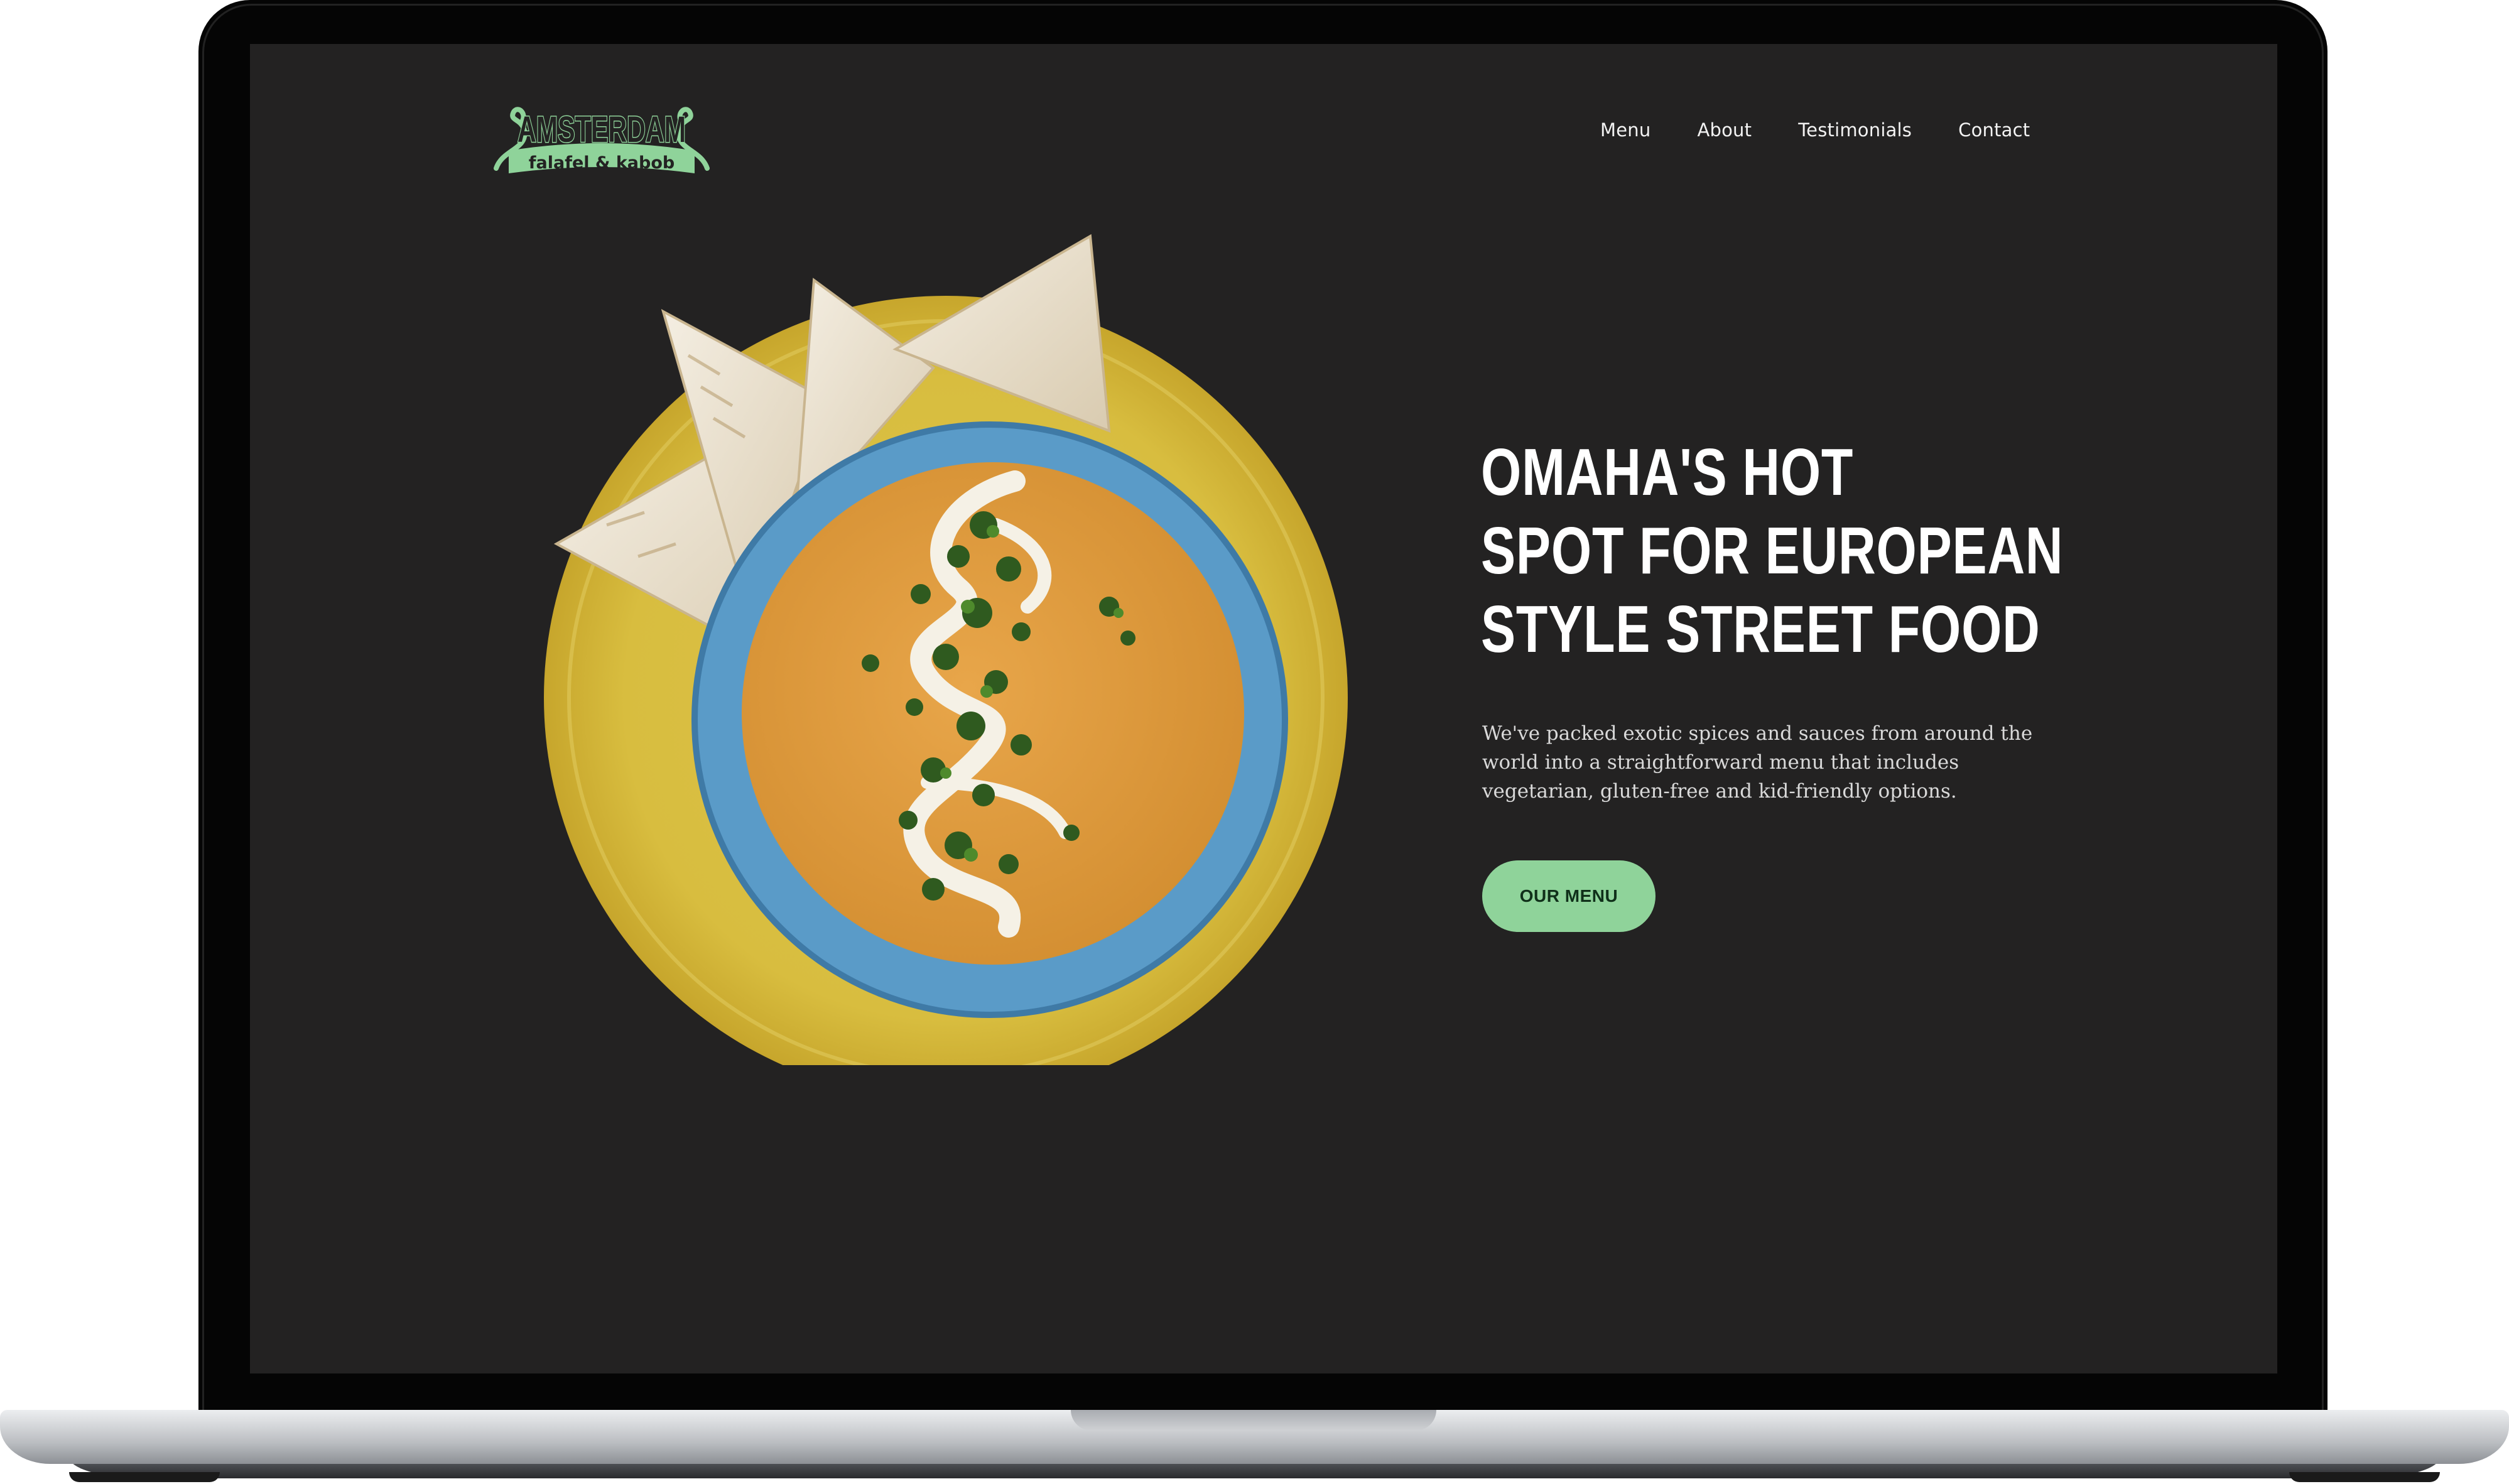  Describe the element at coordinates (1667, 472) in the screenshot. I see `headline-line-1: OMAHA'S HOT` at that location.